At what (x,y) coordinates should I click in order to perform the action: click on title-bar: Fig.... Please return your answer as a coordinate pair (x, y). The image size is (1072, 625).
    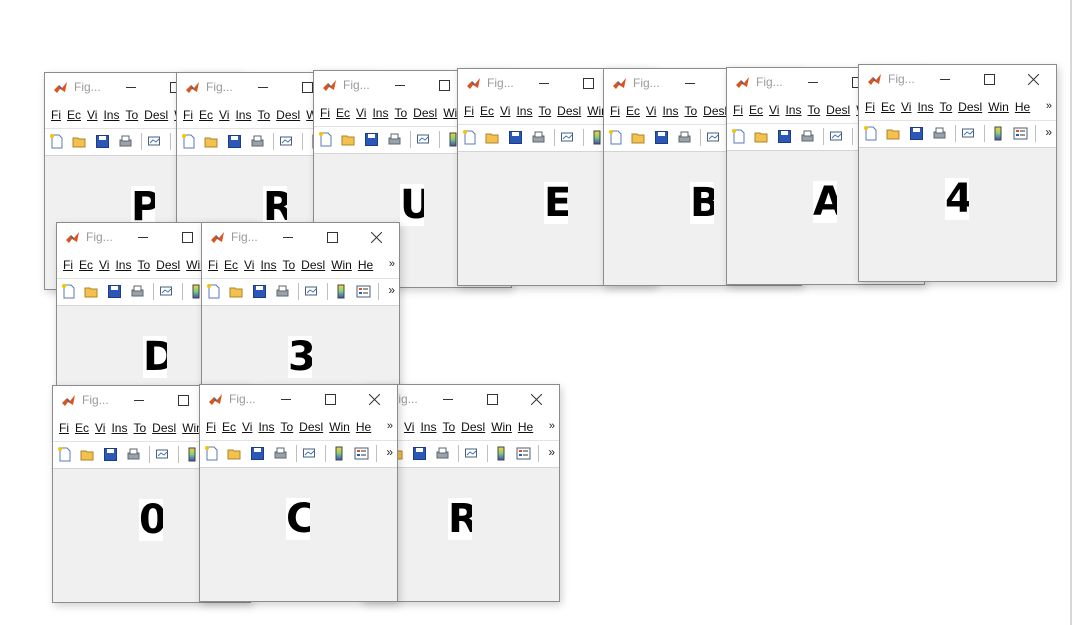
    Looking at the image, I should click on (300, 237).